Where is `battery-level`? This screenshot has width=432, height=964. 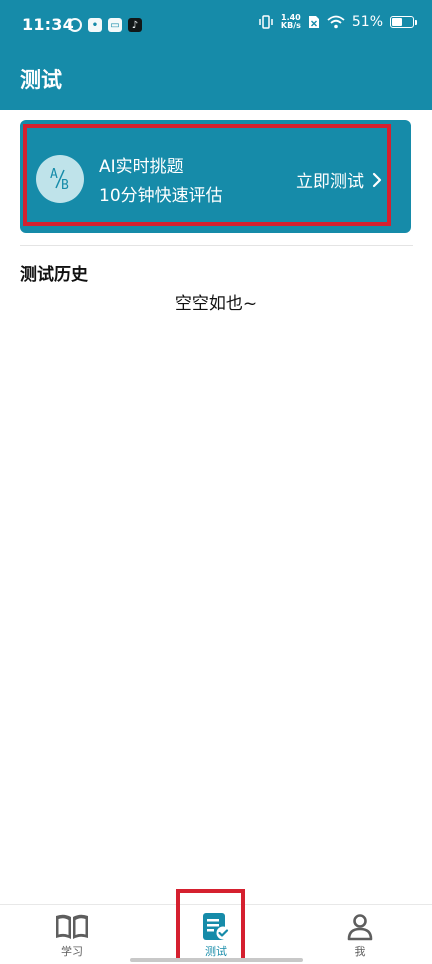
battery-level is located at coordinates (397, 22).